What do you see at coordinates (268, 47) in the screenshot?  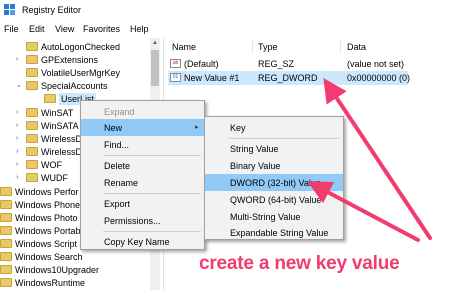 I see `column-header-type: Type` at bounding box center [268, 47].